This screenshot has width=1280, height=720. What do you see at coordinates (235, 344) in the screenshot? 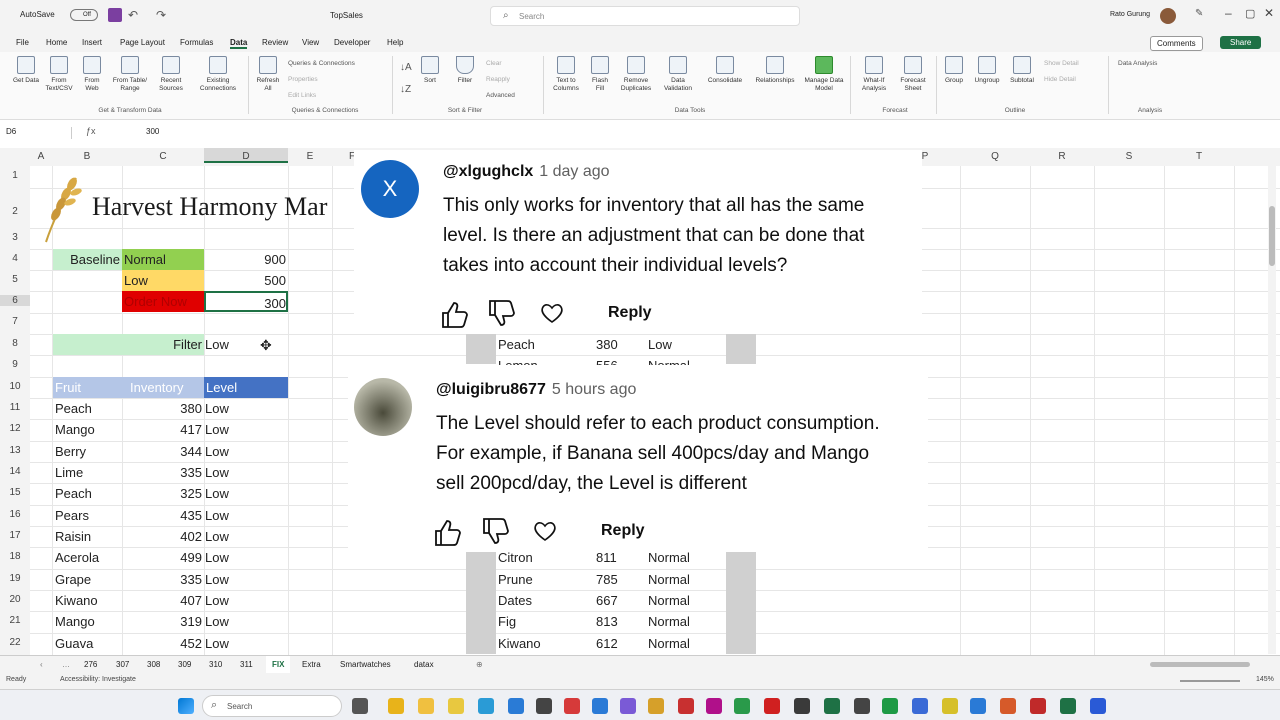
I see `filter-value: Low` at bounding box center [235, 344].